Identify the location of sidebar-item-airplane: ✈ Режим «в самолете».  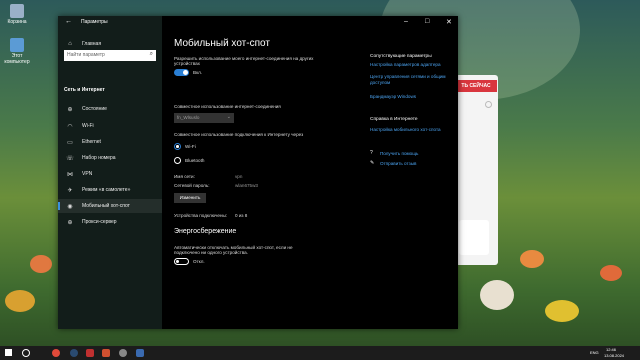
(110, 190).